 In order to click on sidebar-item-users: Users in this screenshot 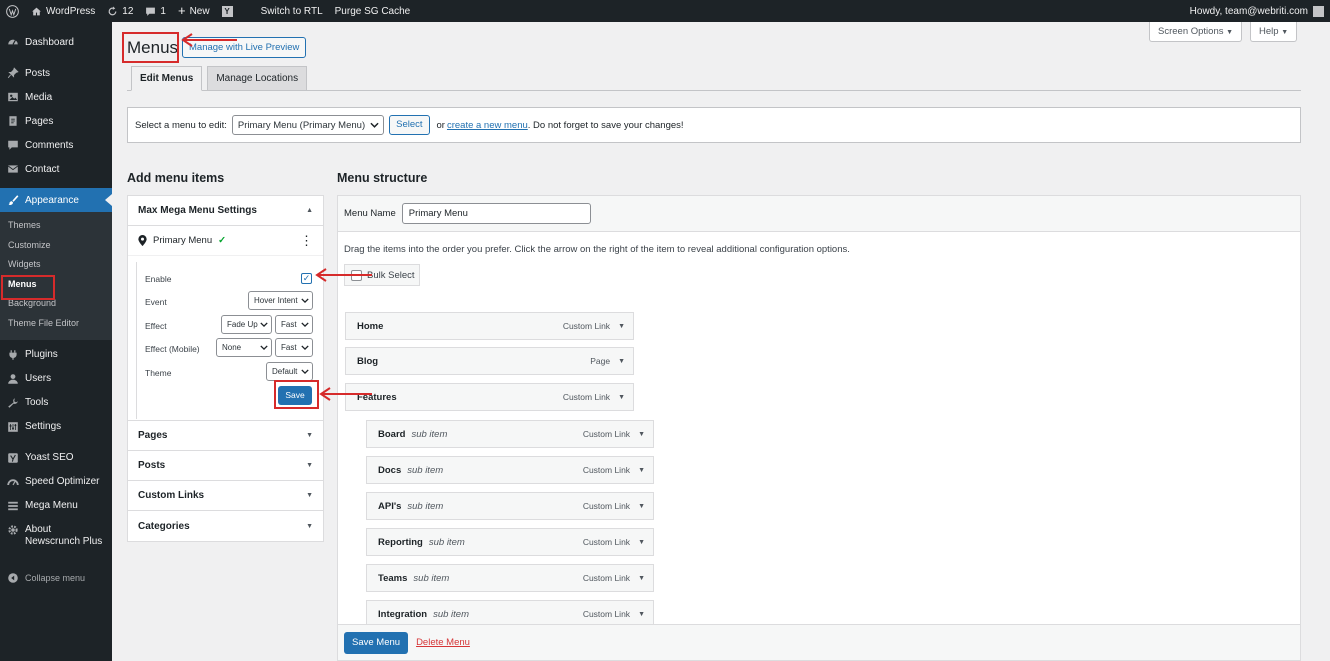, I will do `click(56, 379)`.